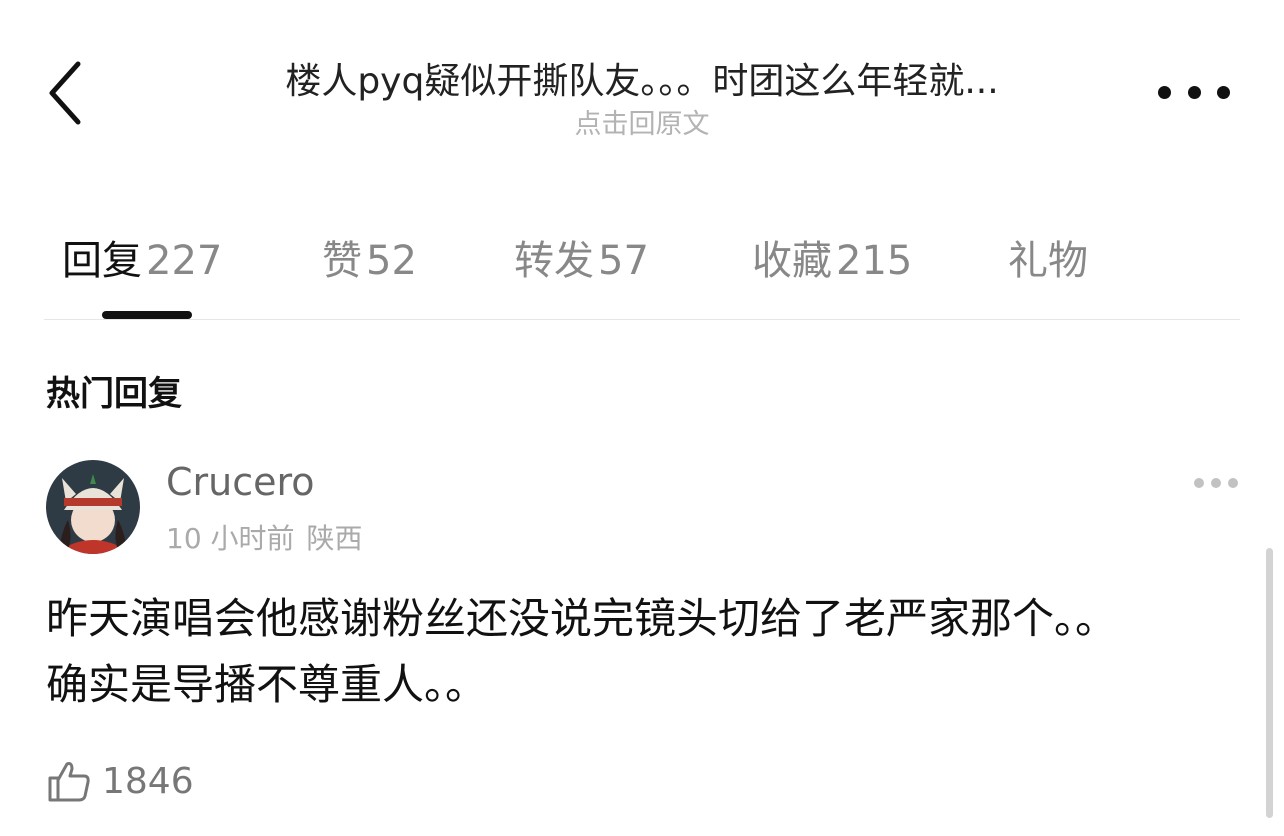 Image resolution: width=1284 pixels, height=836 pixels. Describe the element at coordinates (1216, 483) in the screenshot. I see `comment-more-button` at that location.